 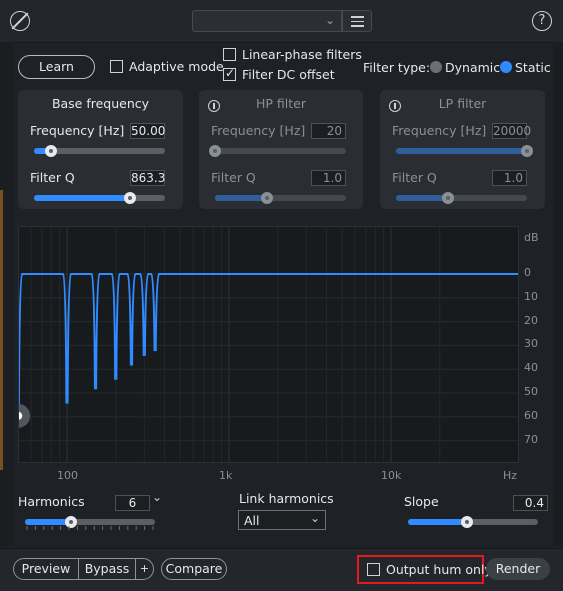 What do you see at coordinates (527, 151) in the screenshot?
I see `lp-frequency-slider-handle` at bounding box center [527, 151].